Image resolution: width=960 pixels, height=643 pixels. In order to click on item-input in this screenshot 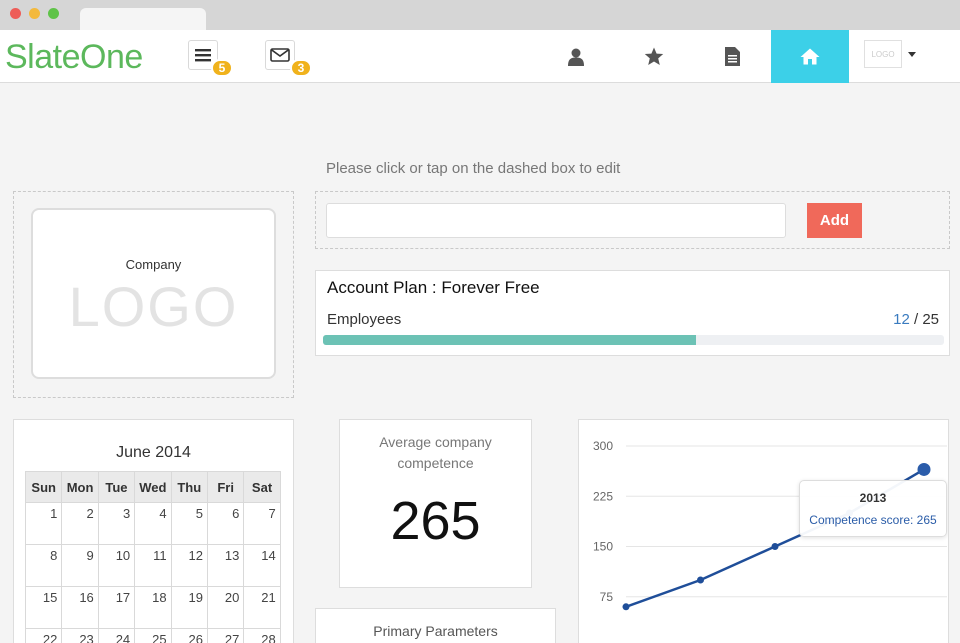, I will do `click(556, 220)`.